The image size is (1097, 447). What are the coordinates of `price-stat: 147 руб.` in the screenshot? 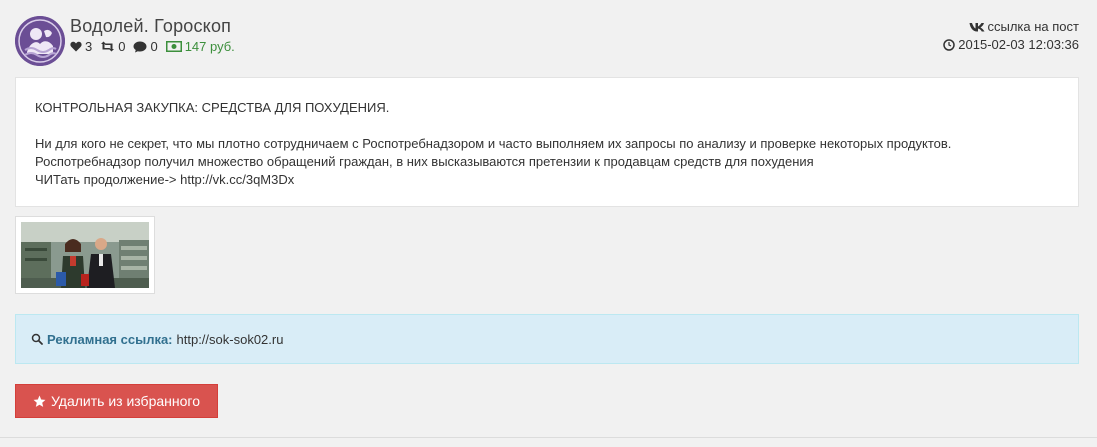 It's located at (200, 46).